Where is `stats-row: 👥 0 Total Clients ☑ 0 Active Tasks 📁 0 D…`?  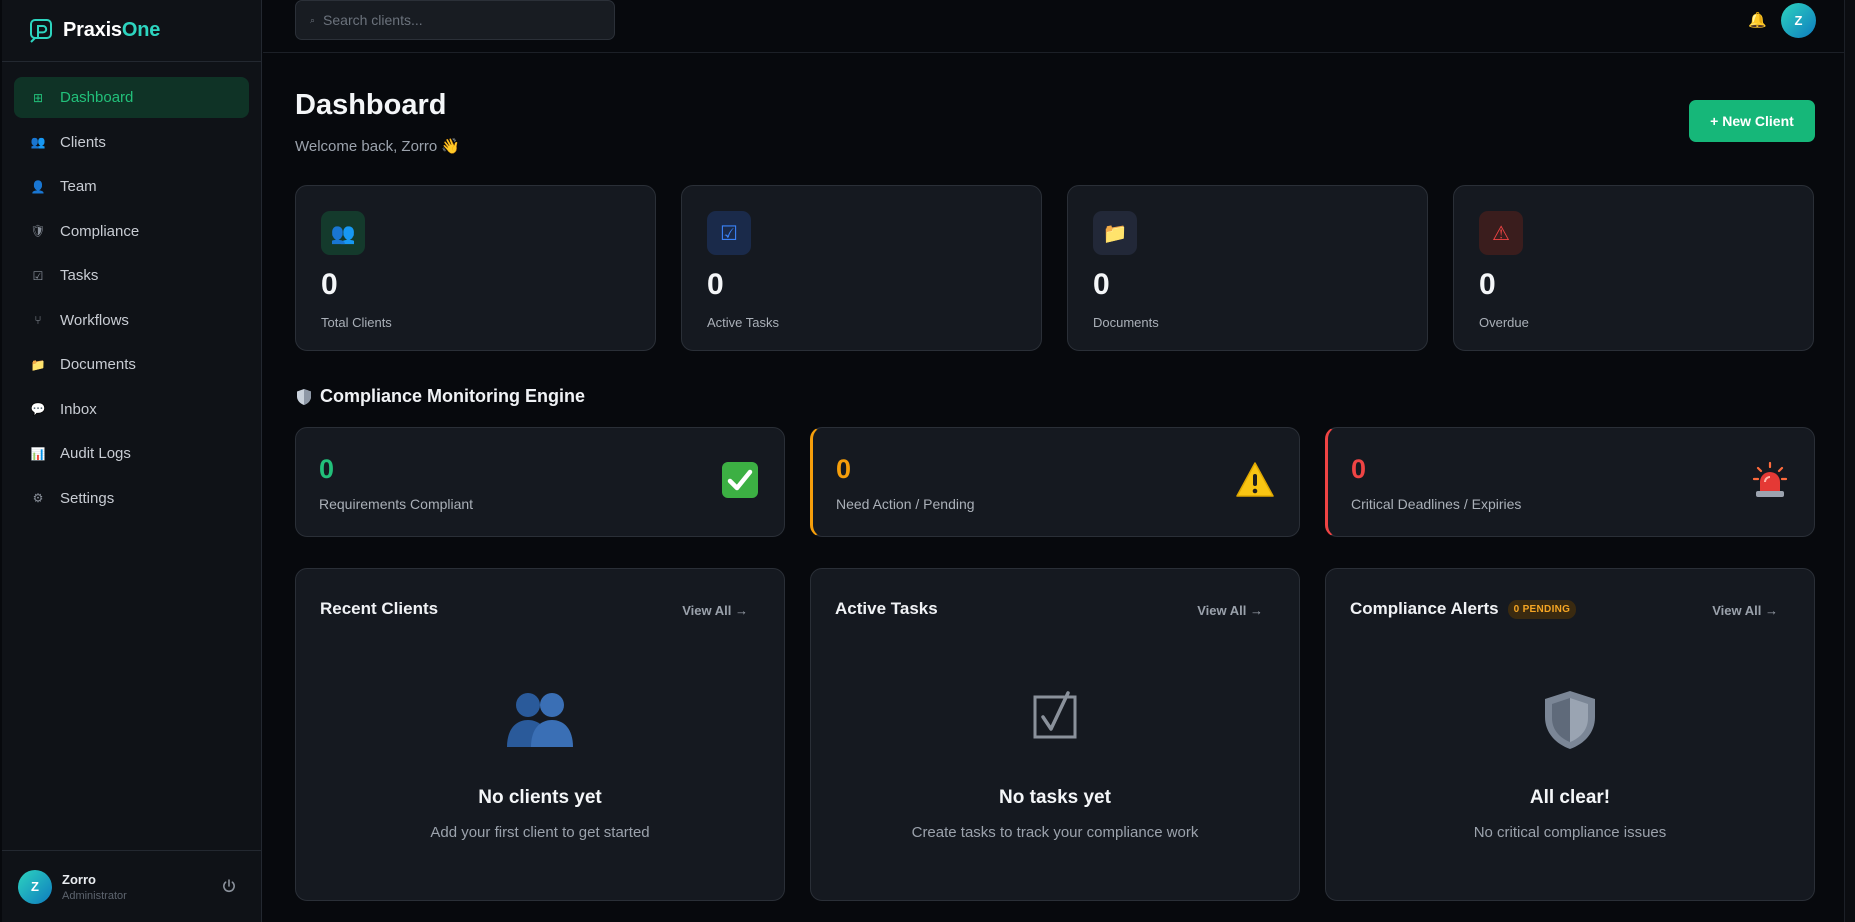 stats-row: 👥 0 Total Clients ☑ 0 Active Tasks 📁 0 D… is located at coordinates (1055, 268).